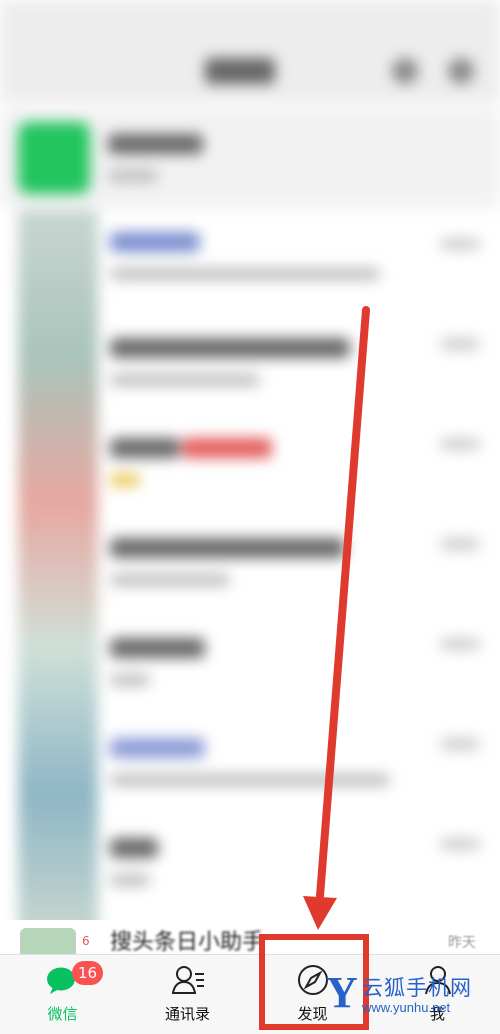  What do you see at coordinates (240, 71) in the screenshot?
I see `page-title` at bounding box center [240, 71].